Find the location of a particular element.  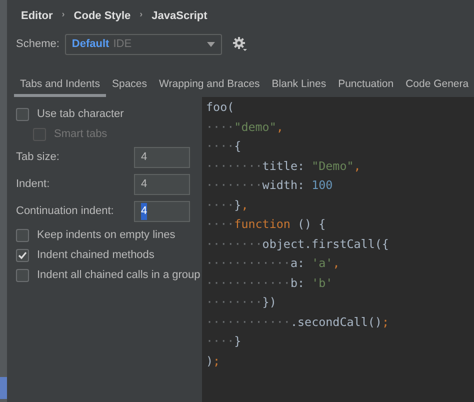

tab: Tabs and Indents is located at coordinates (60, 86).